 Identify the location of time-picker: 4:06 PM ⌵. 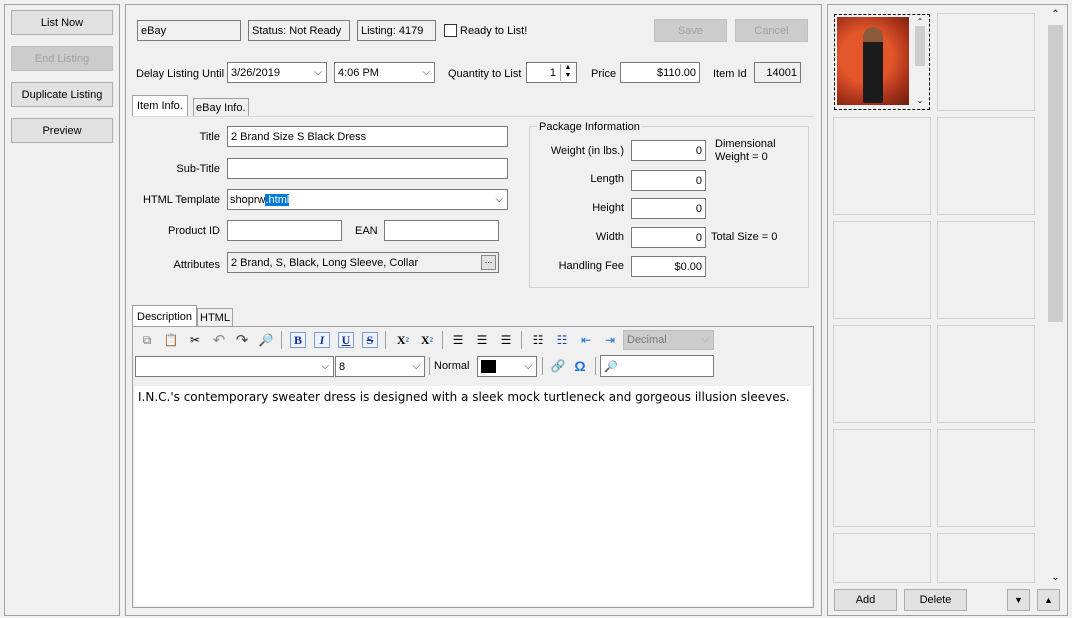
(384, 72).